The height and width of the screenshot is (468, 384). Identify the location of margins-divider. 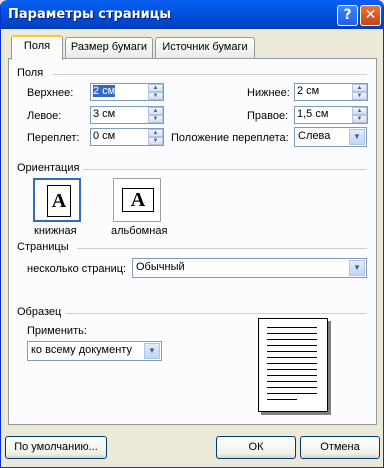
(210, 74).